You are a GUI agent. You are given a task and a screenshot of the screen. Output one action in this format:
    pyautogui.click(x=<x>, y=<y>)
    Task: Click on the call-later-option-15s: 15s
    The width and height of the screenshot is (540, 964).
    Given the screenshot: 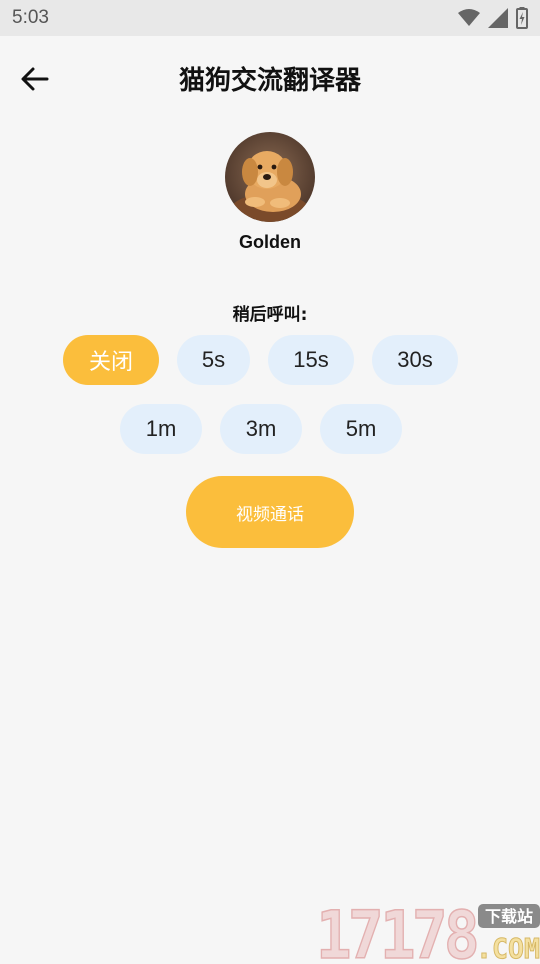 What is the action you would take?
    pyautogui.click(x=311, y=360)
    